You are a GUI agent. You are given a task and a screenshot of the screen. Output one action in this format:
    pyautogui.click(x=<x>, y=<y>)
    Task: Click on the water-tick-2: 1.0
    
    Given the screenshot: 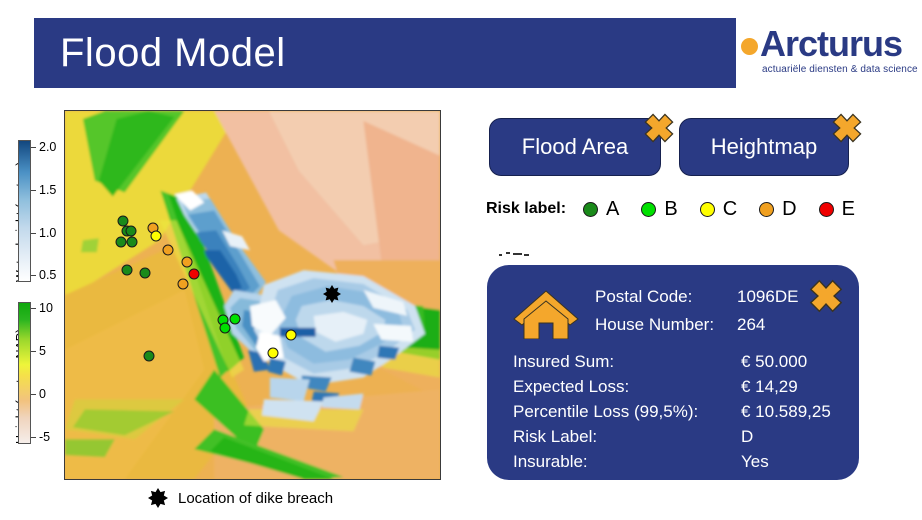 What is the action you would take?
    pyautogui.click(x=48, y=233)
    